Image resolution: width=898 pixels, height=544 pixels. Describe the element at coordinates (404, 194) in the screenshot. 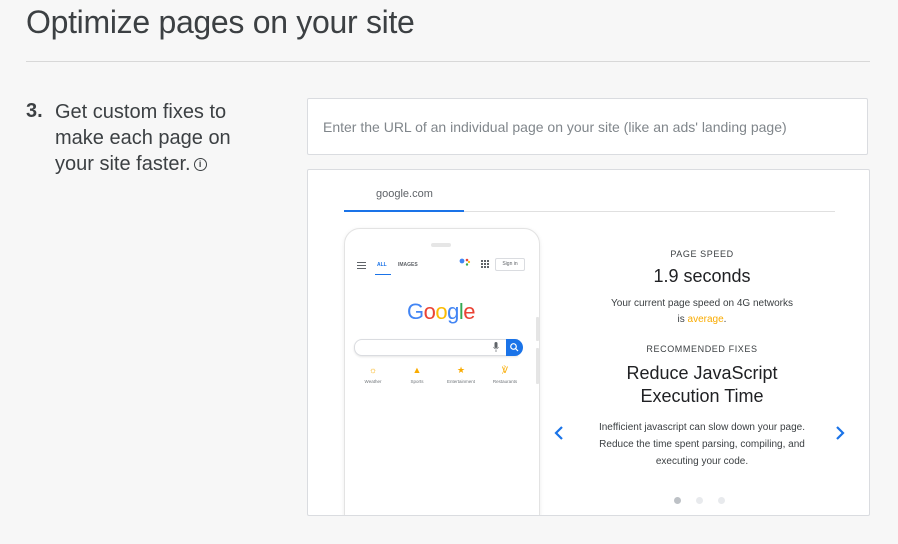

I see `tab-google-com: google.com` at that location.